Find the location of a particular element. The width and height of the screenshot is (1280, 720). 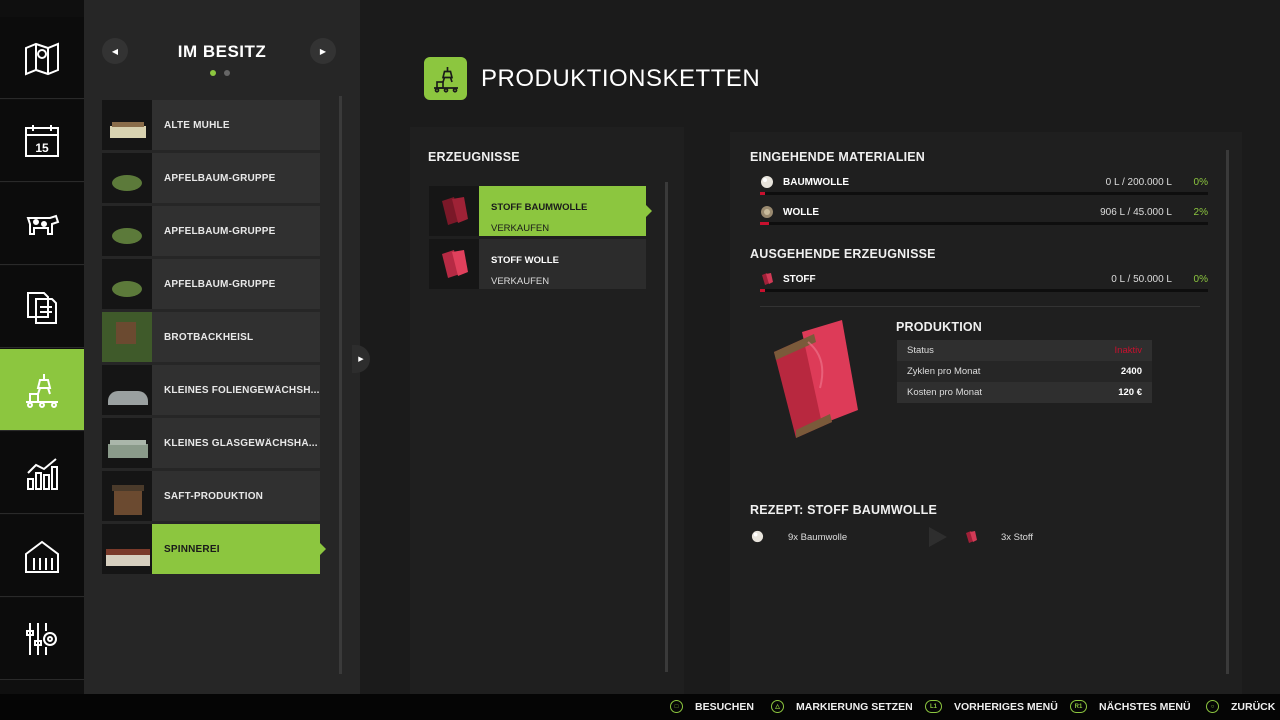

product-item: STOFF WOLLE VERKAUFEN is located at coordinates (537, 264).